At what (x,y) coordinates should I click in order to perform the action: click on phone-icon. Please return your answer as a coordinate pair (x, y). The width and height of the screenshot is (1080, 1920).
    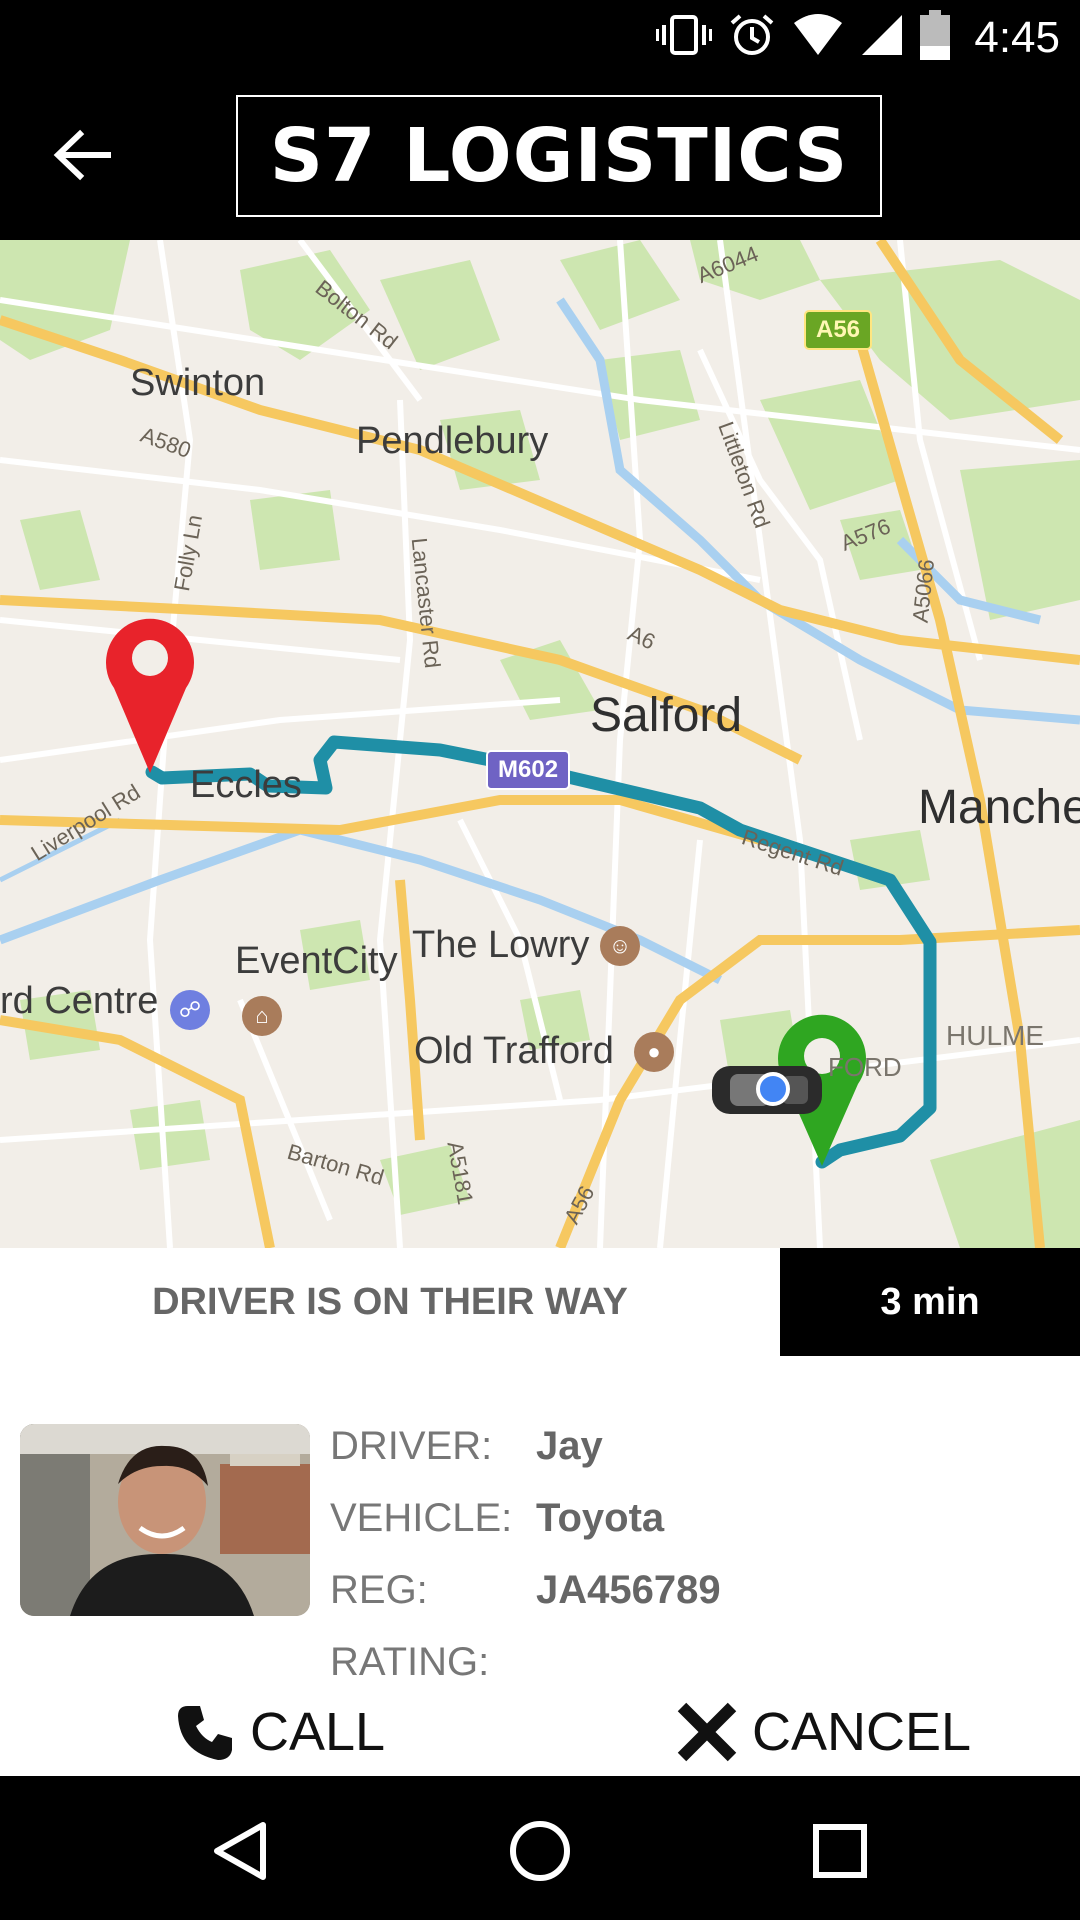
    Looking at the image, I should click on (205, 1733).